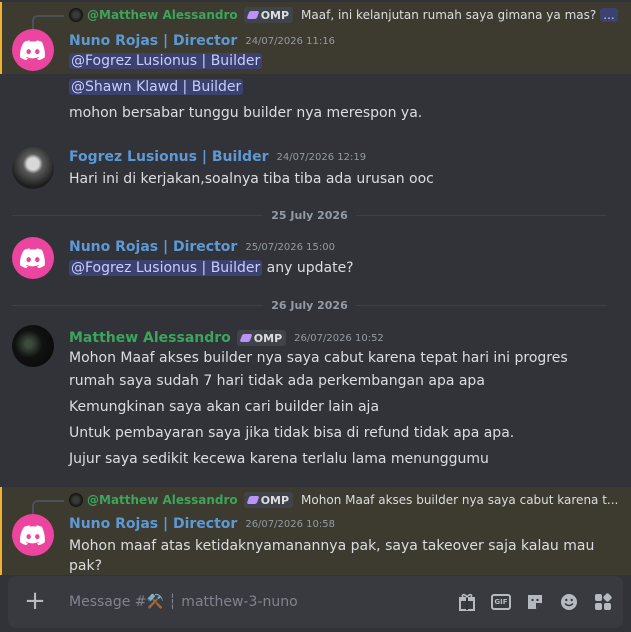 Image resolution: width=631 pixels, height=632 pixels. Describe the element at coordinates (290, 41) in the screenshot. I see `timestamp: 24/07/2026 11:16` at that location.